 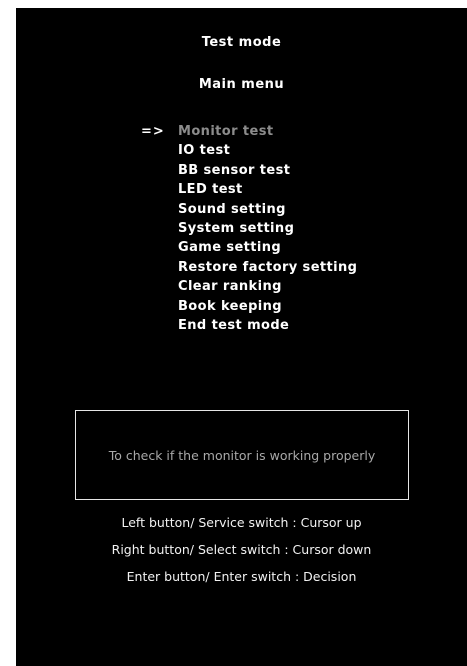 I want to click on menu-item-game-setting: Game setting, so click(x=267, y=249).